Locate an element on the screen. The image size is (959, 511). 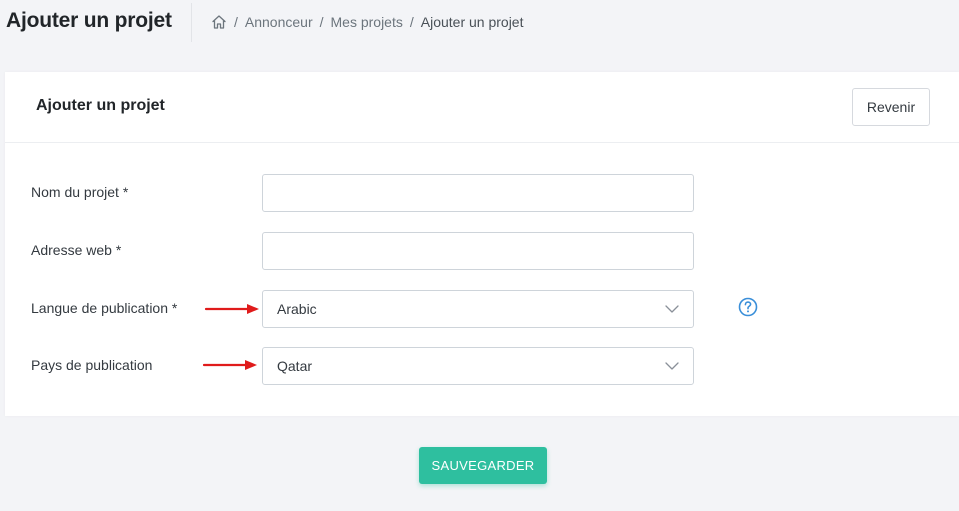
breadcrumb-item-mes-projets: Mes projets is located at coordinates (367, 22).